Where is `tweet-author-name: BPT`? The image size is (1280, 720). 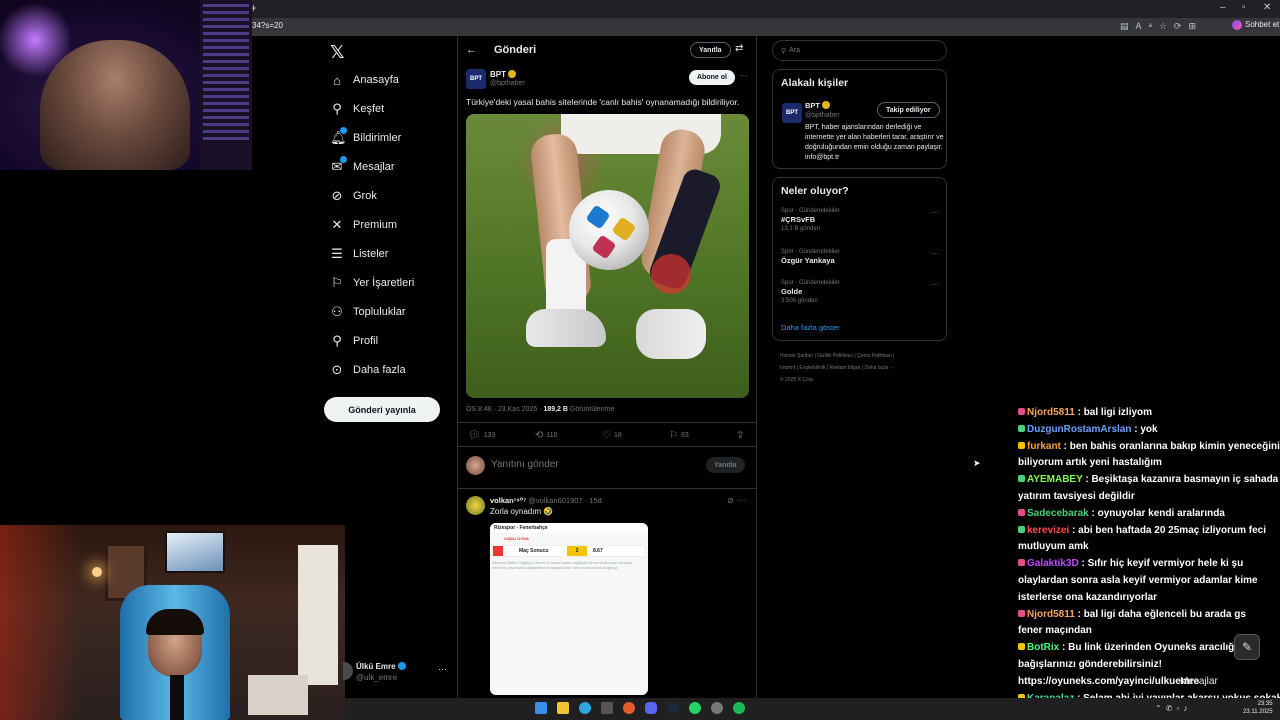
tweet-author-name: BPT is located at coordinates (503, 74).